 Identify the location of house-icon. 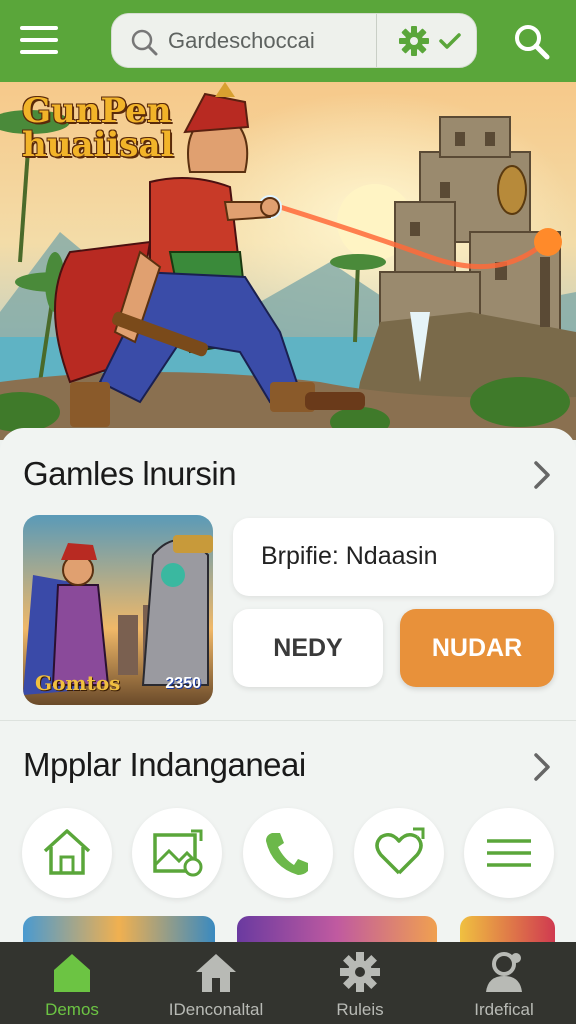
(216, 973).